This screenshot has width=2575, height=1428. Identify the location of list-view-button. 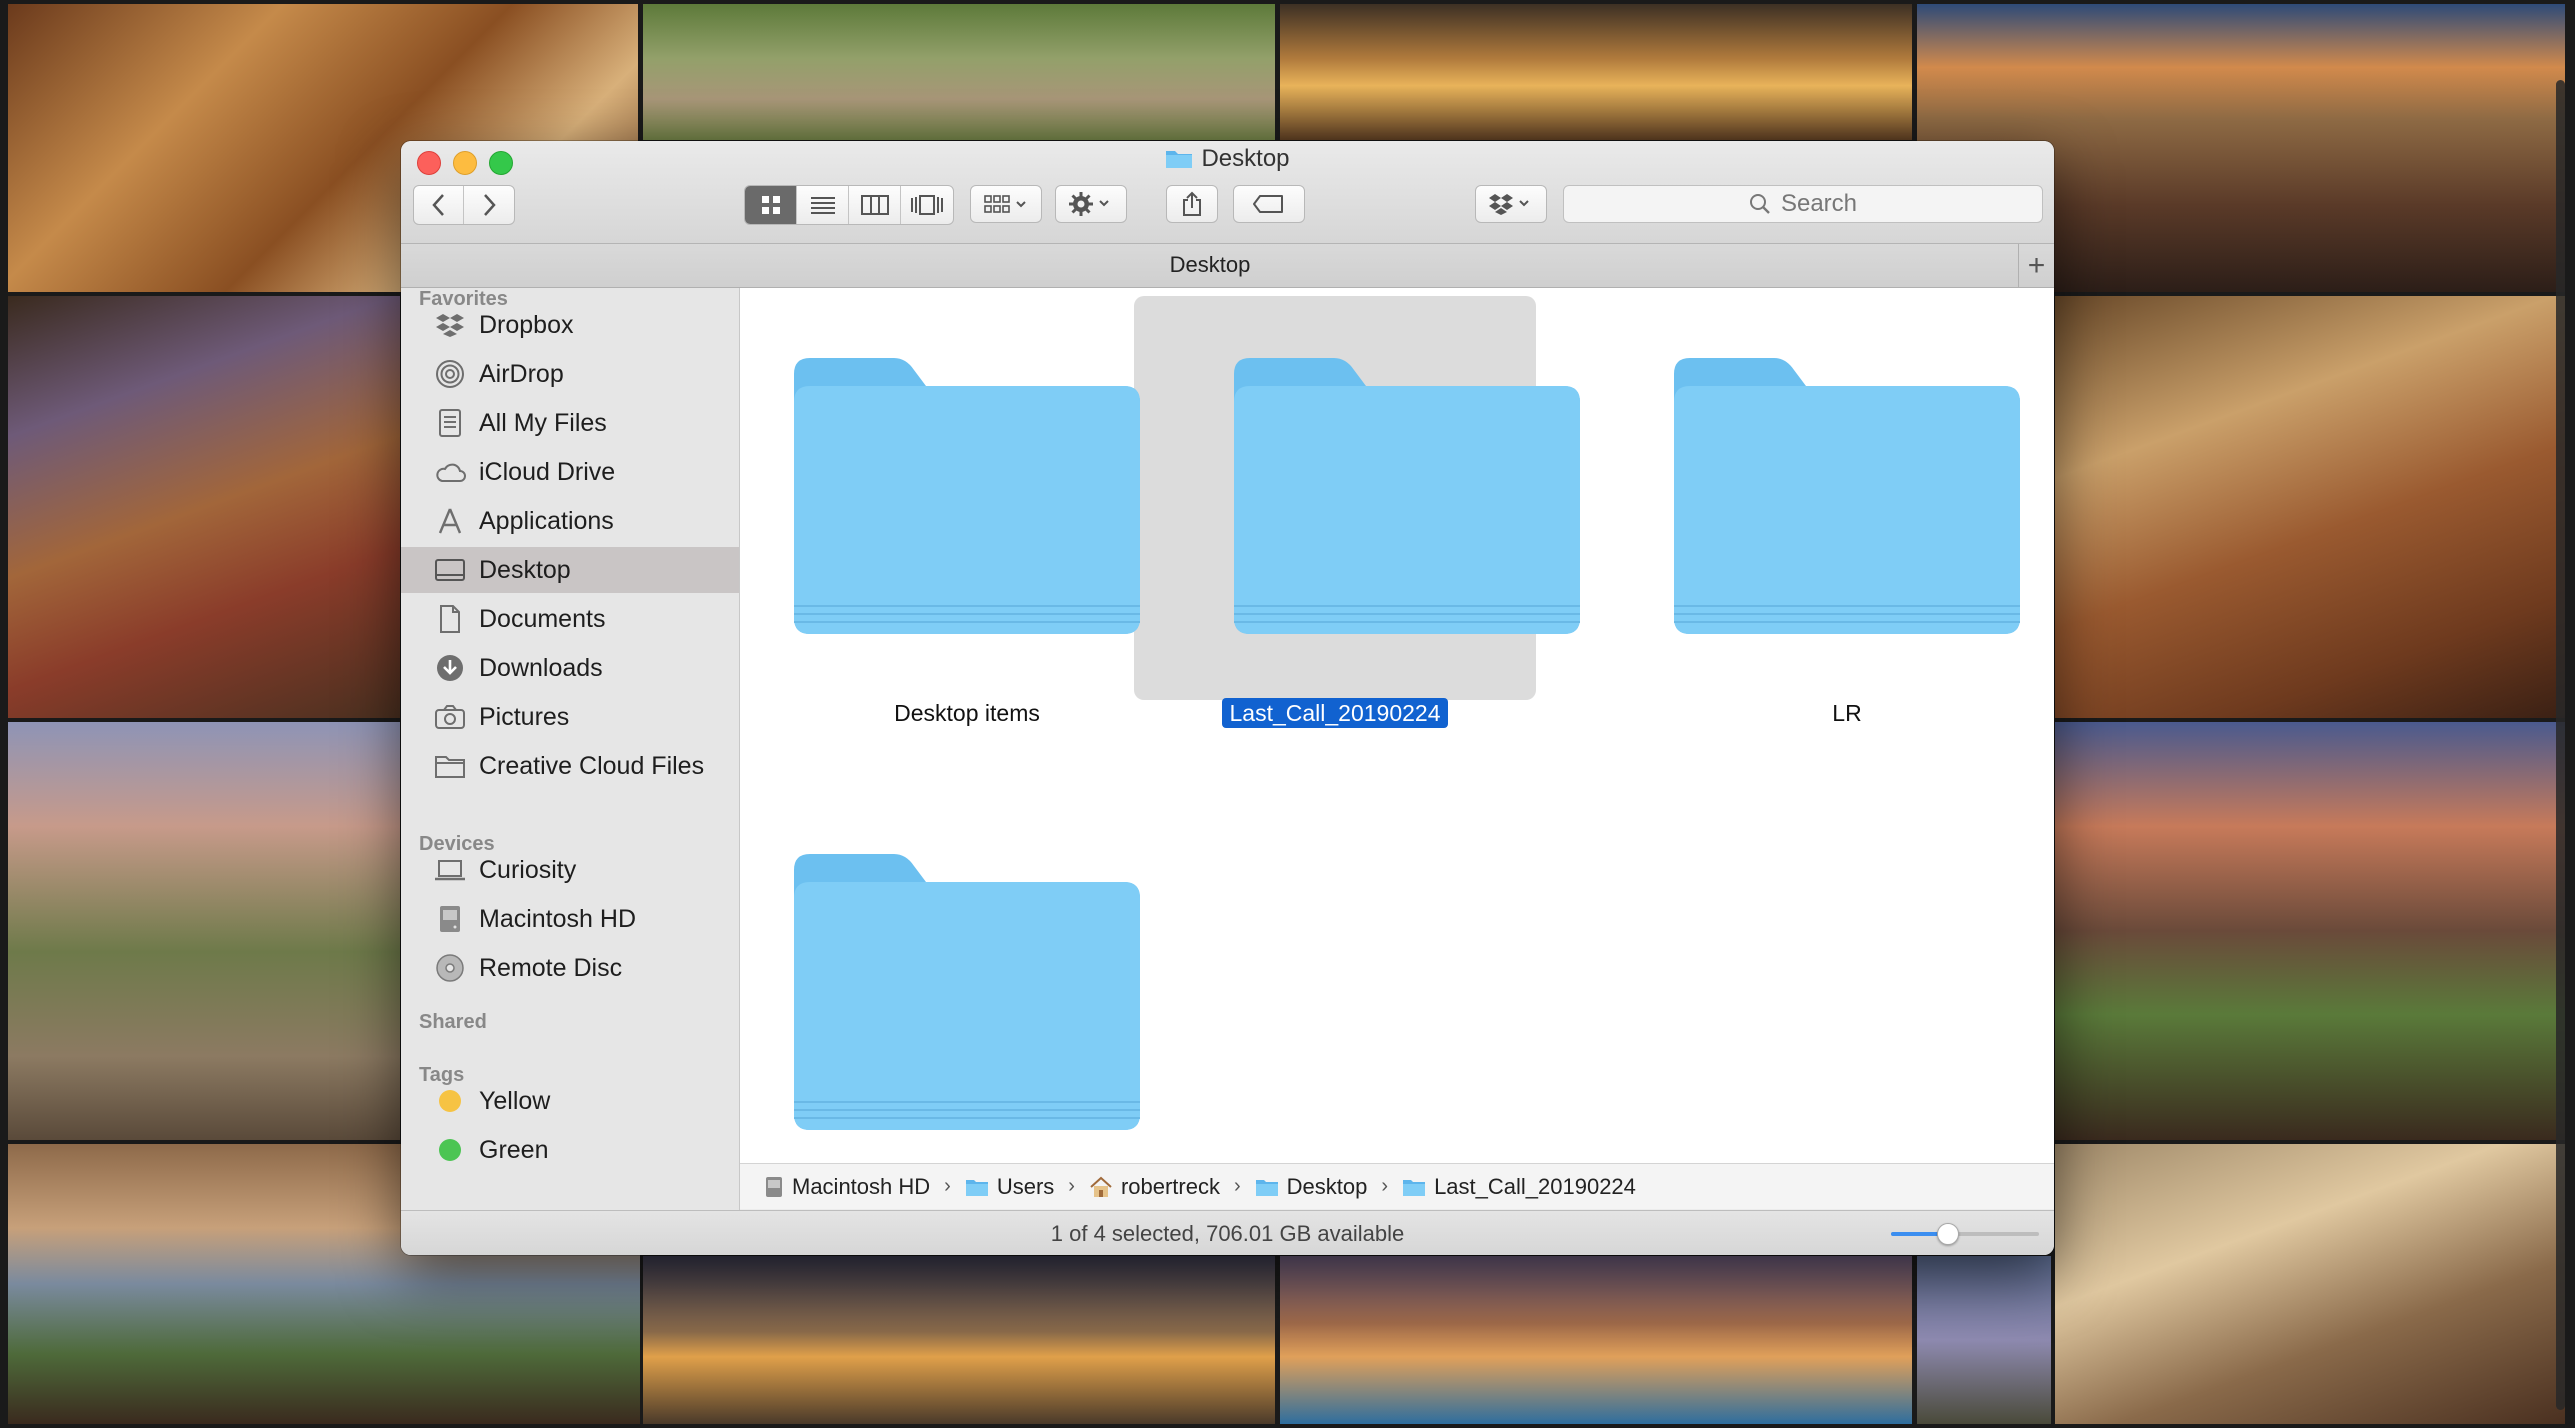
(823, 205).